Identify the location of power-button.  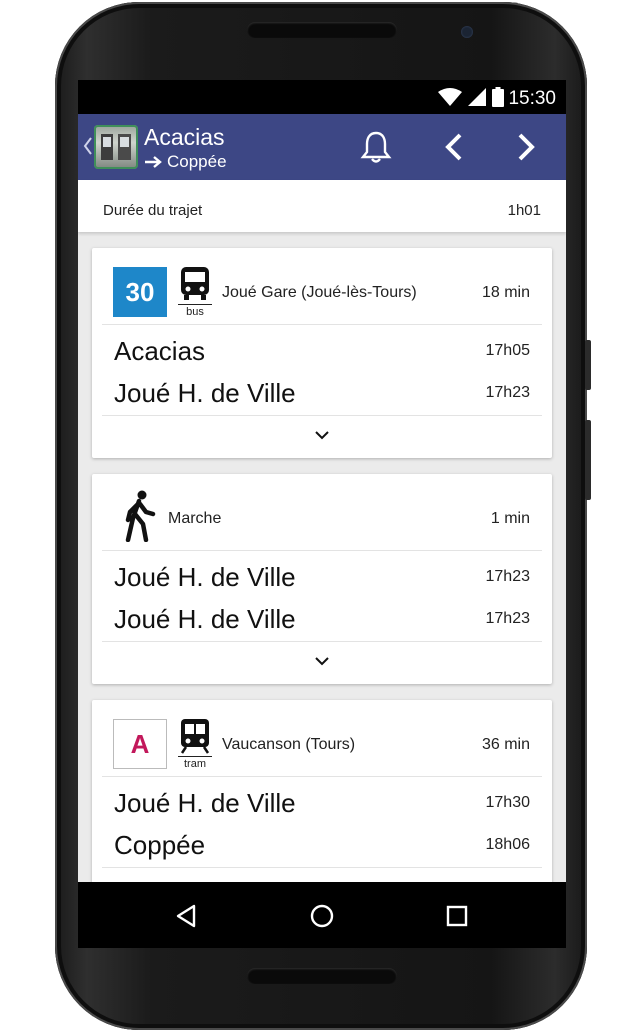
(588, 460).